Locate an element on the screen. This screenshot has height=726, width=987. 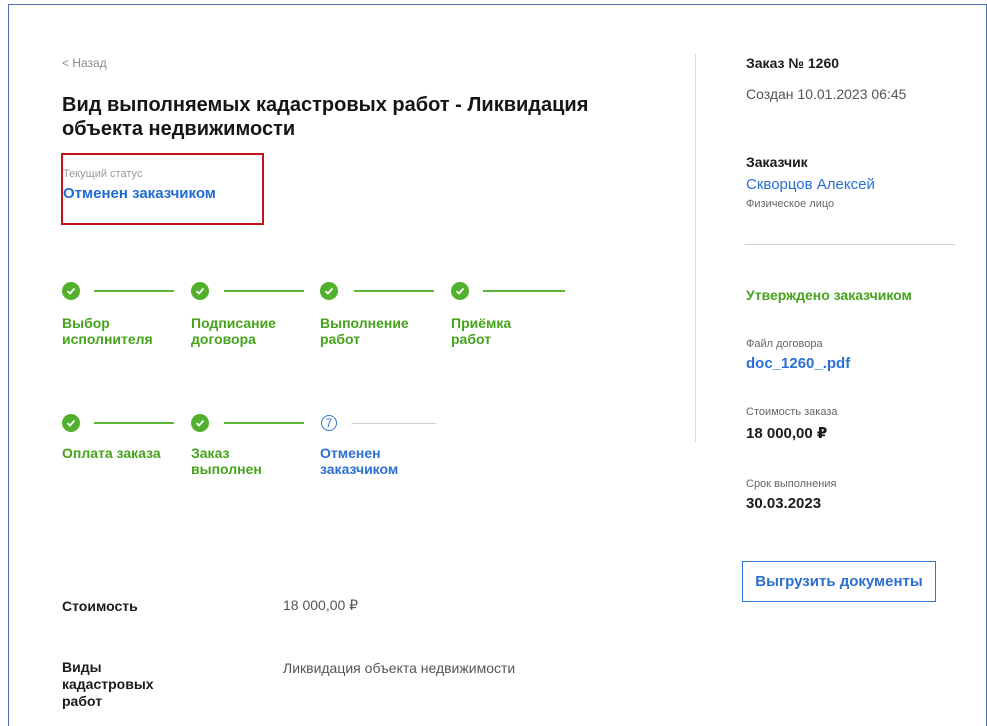
step-label-execute-work: Выполнение работ is located at coordinates (364, 331).